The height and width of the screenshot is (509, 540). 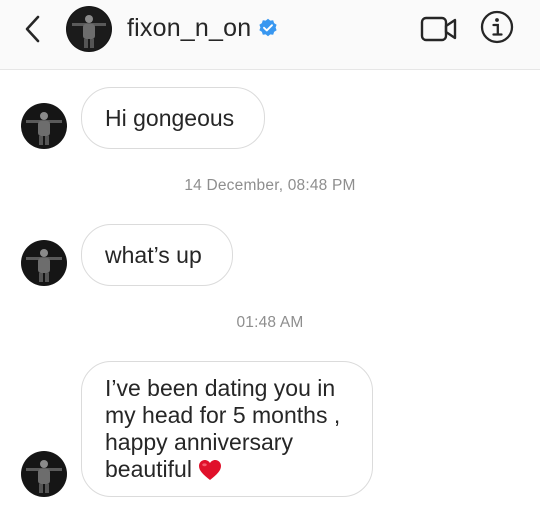 What do you see at coordinates (209, 470) in the screenshot?
I see `heart-emoji-icon` at bounding box center [209, 470].